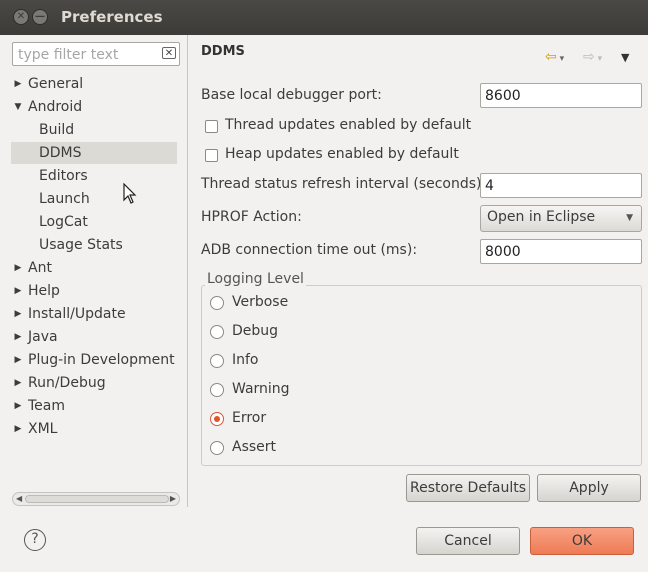 Image resolution: width=648 pixels, height=572 pixels. I want to click on tree-item-label: Android, so click(55, 107).